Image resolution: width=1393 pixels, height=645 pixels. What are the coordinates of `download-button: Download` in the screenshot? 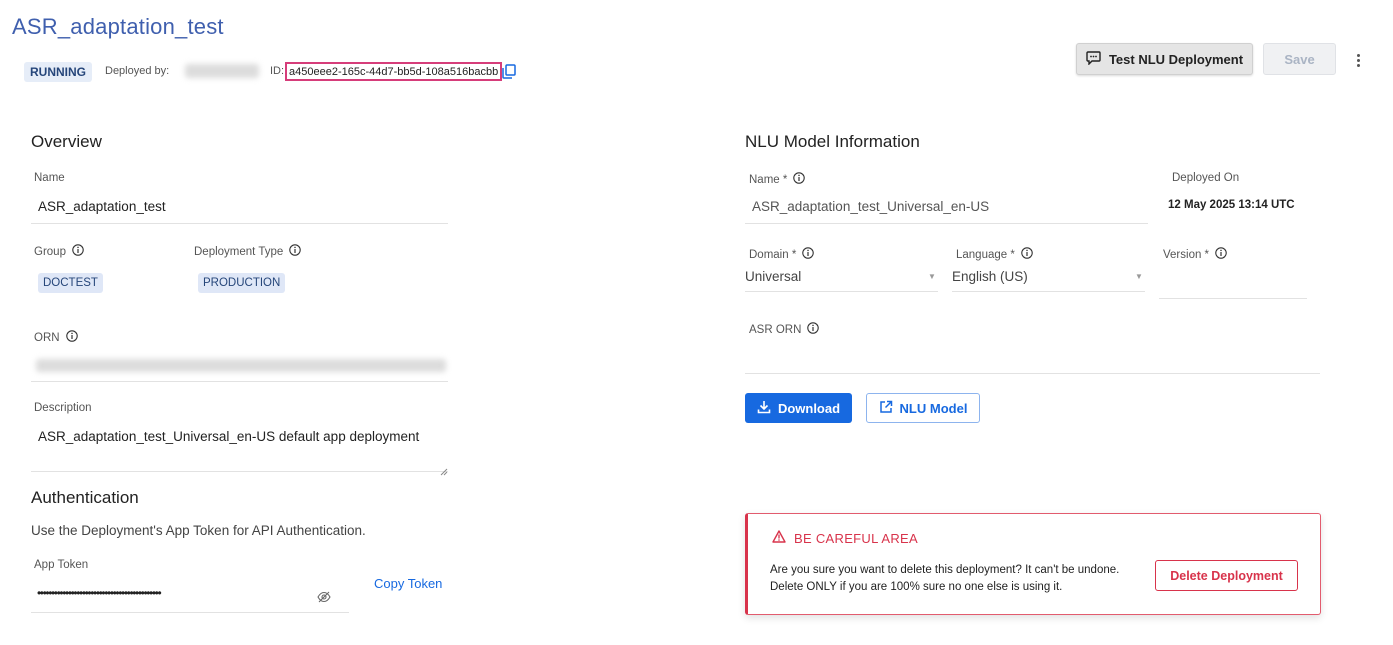 It's located at (798, 408).